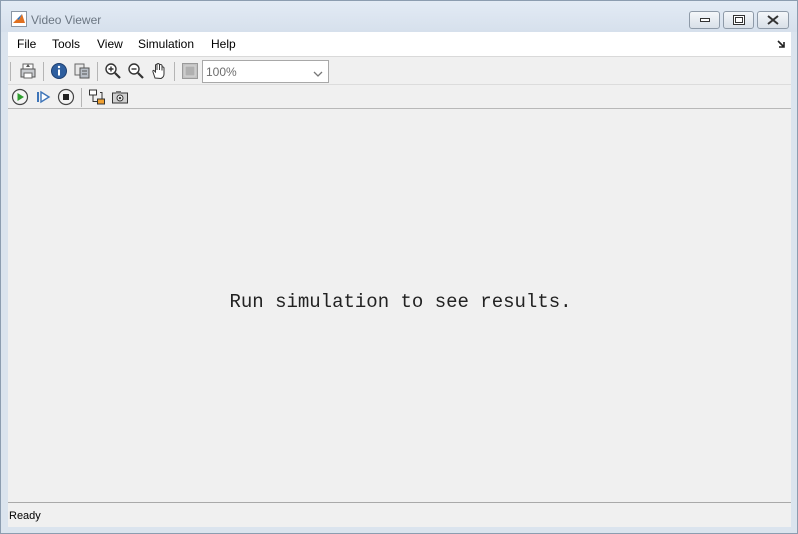 Image resolution: width=798 pixels, height=534 pixels. Describe the element at coordinates (399, 71) in the screenshot. I see `main-toolbar: 100%` at that location.